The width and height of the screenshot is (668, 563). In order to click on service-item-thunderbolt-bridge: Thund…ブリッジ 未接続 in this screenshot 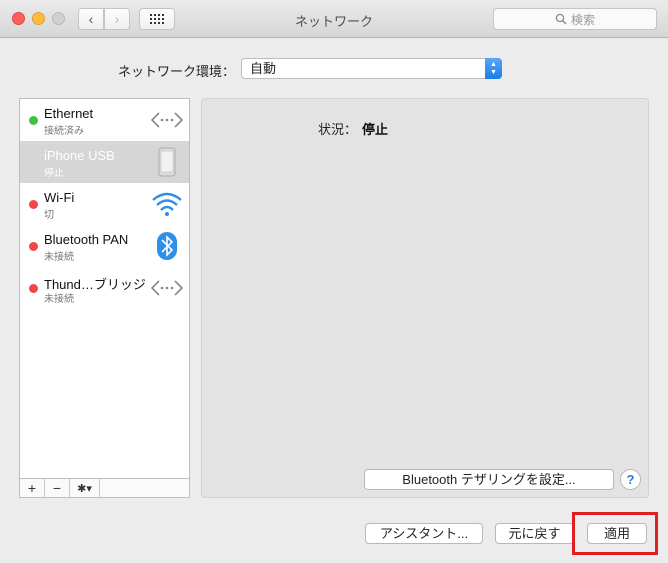, I will do `click(104, 288)`.